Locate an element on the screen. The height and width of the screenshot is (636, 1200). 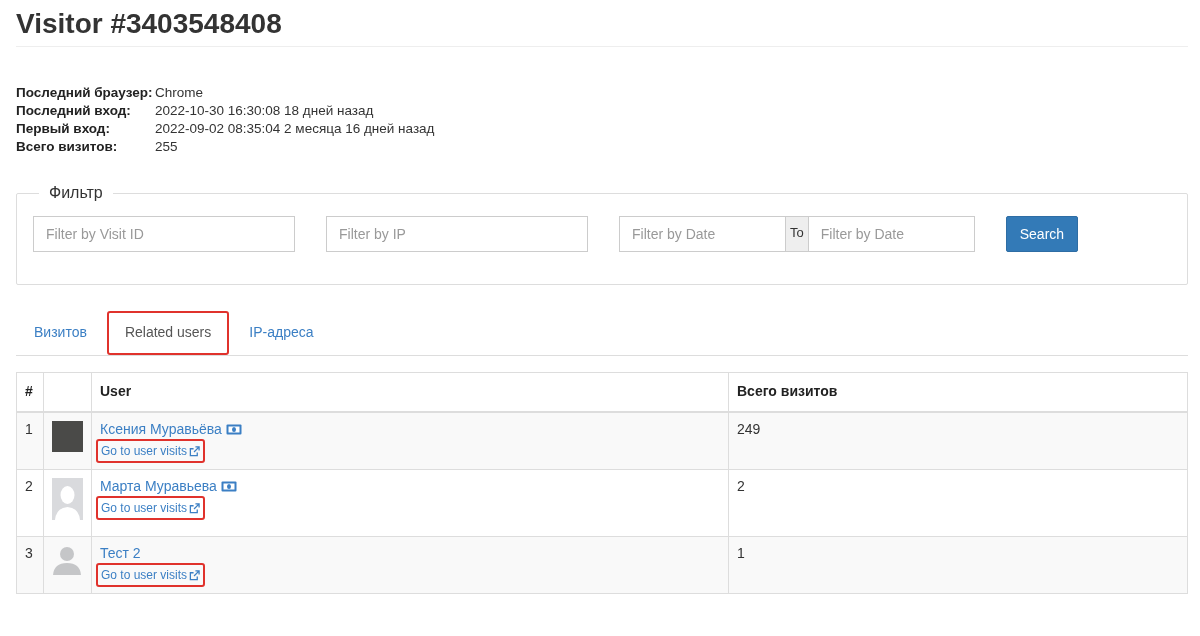
tab: Related users is located at coordinates (168, 333).